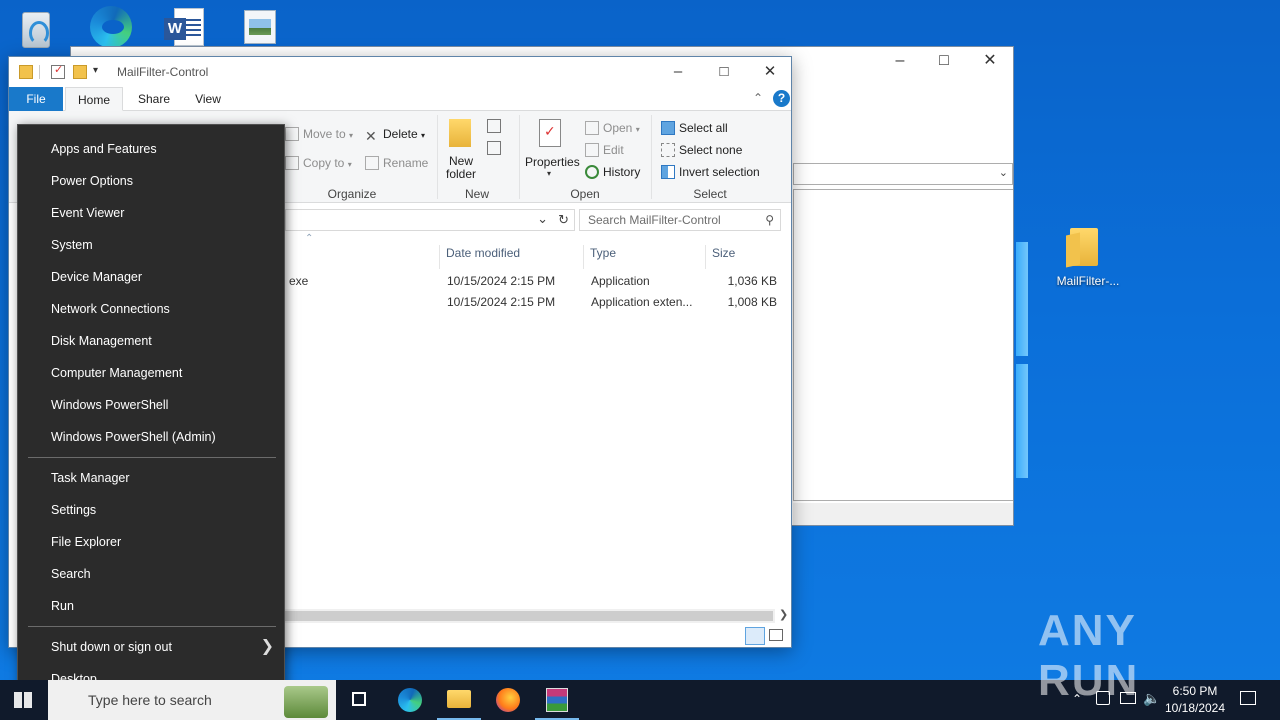 Image resolution: width=1280 pixels, height=720 pixels. Describe the element at coordinates (612, 172) in the screenshot. I see `history-button: History` at that location.